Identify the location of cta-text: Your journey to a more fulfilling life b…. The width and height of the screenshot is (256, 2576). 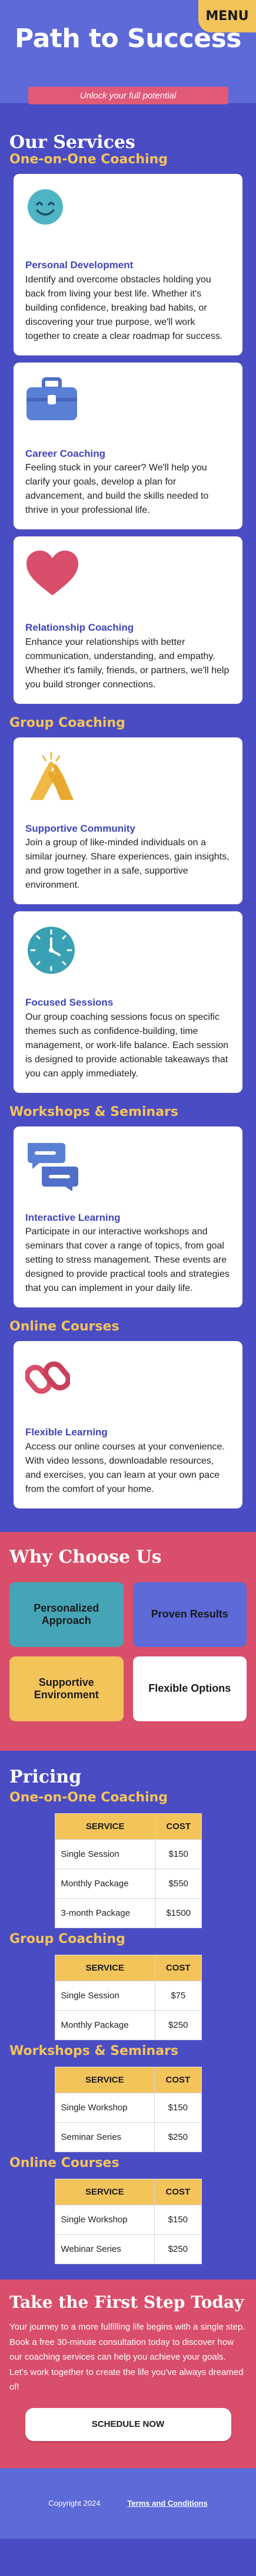
(127, 2357).